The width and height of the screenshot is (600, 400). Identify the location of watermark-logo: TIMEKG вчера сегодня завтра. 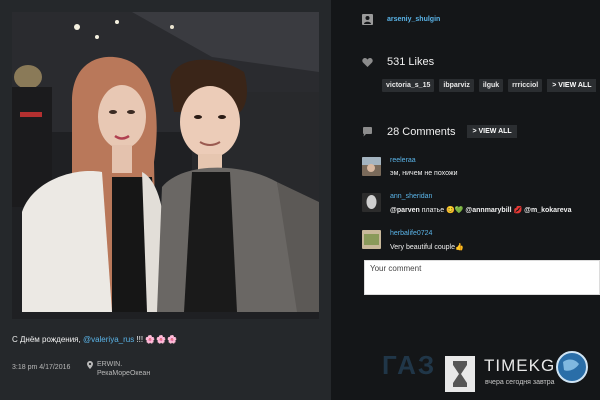
(520, 373).